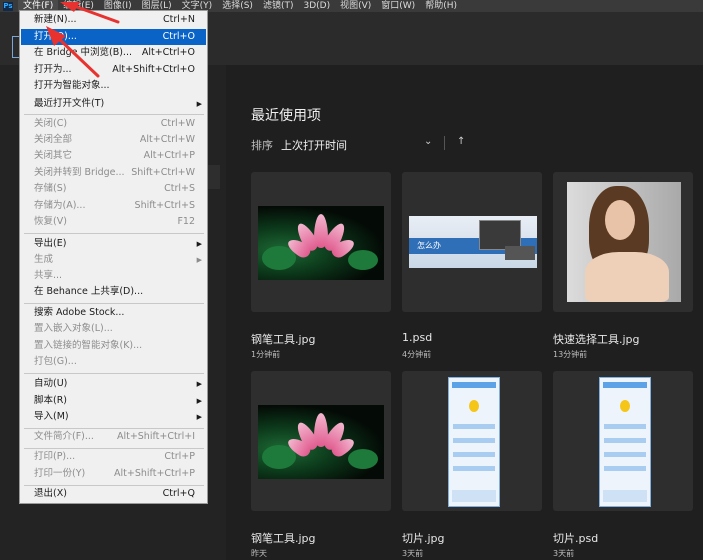 This screenshot has height=560, width=703. I want to click on menu-item-save: 存储(S) Ctrl+S, so click(113, 189).